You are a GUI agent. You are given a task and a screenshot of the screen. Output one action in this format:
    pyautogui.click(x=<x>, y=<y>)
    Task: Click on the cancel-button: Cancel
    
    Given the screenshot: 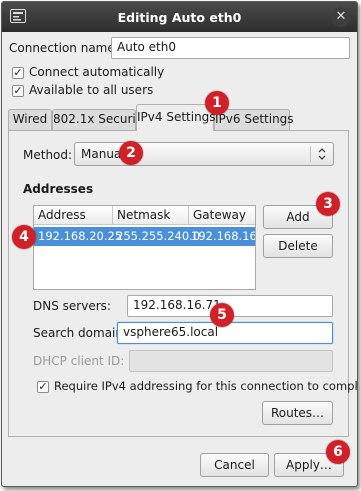 What is the action you would take?
    pyautogui.click(x=234, y=465)
    